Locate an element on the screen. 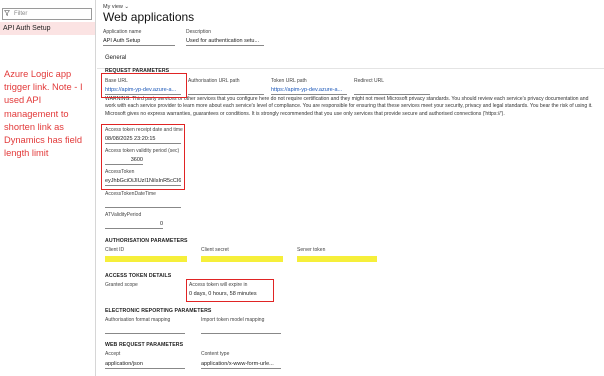 This screenshot has width=604, height=376. application-name-field: API Auth Setup is located at coordinates (139, 41).